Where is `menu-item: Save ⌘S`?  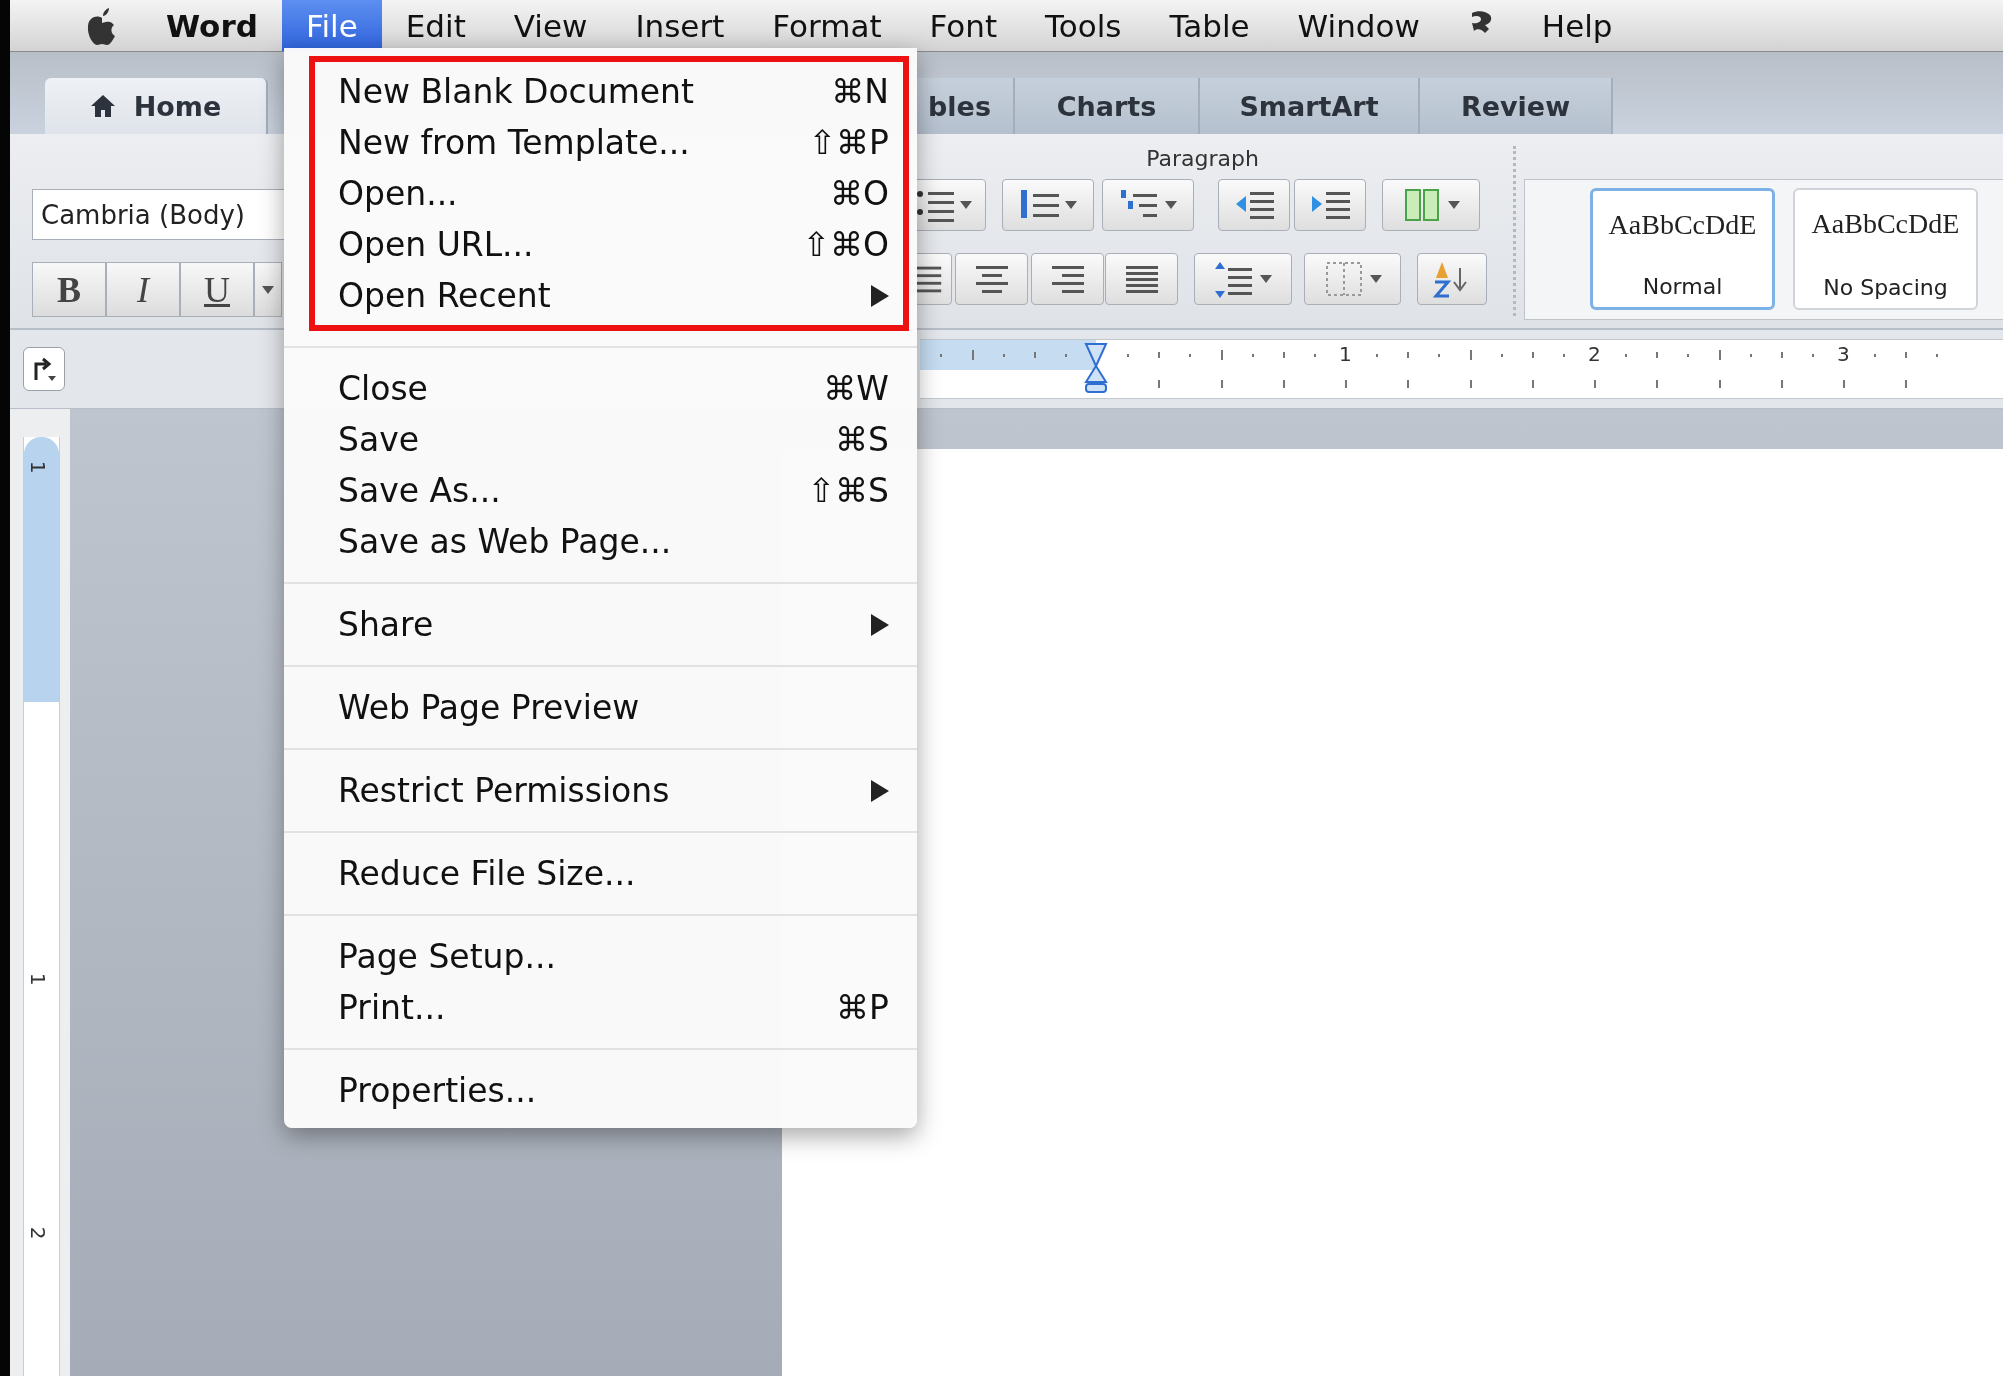 menu-item: Save ⌘S is located at coordinates (600, 439).